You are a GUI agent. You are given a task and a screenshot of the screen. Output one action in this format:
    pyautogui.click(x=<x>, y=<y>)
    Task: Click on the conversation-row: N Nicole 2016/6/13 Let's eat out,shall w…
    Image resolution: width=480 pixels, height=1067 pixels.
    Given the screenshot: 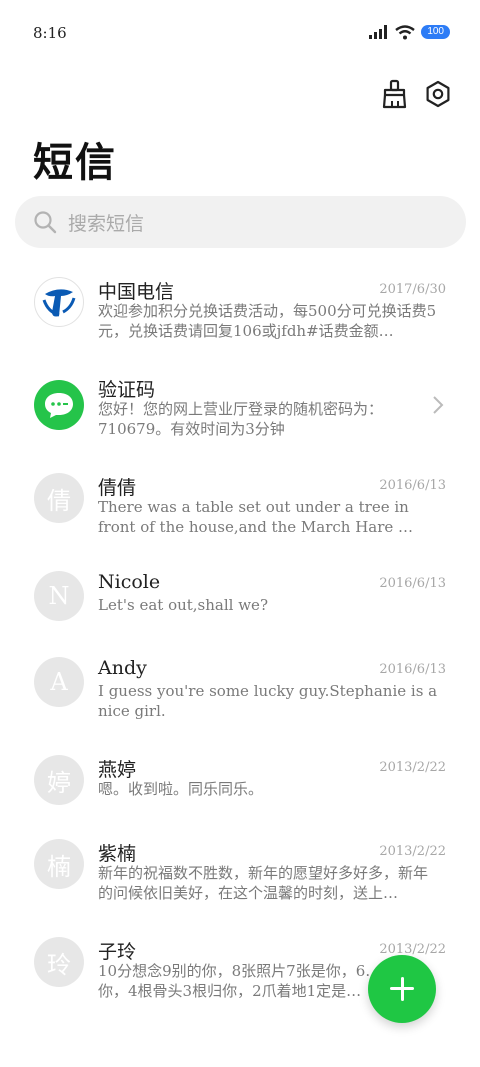 What is the action you would take?
    pyautogui.click(x=240, y=601)
    